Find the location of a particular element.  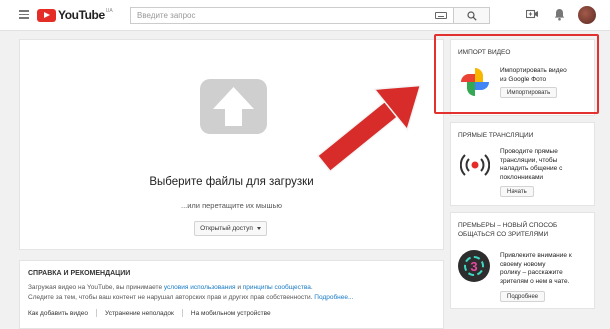

top-bar: YouTube UA is located at coordinates (305, 15).